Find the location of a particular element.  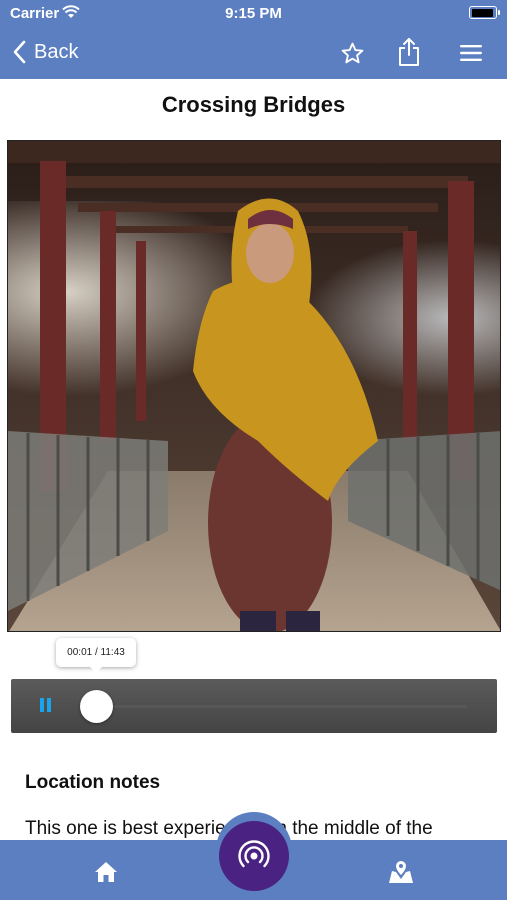

battery-icon is located at coordinates (484, 12).